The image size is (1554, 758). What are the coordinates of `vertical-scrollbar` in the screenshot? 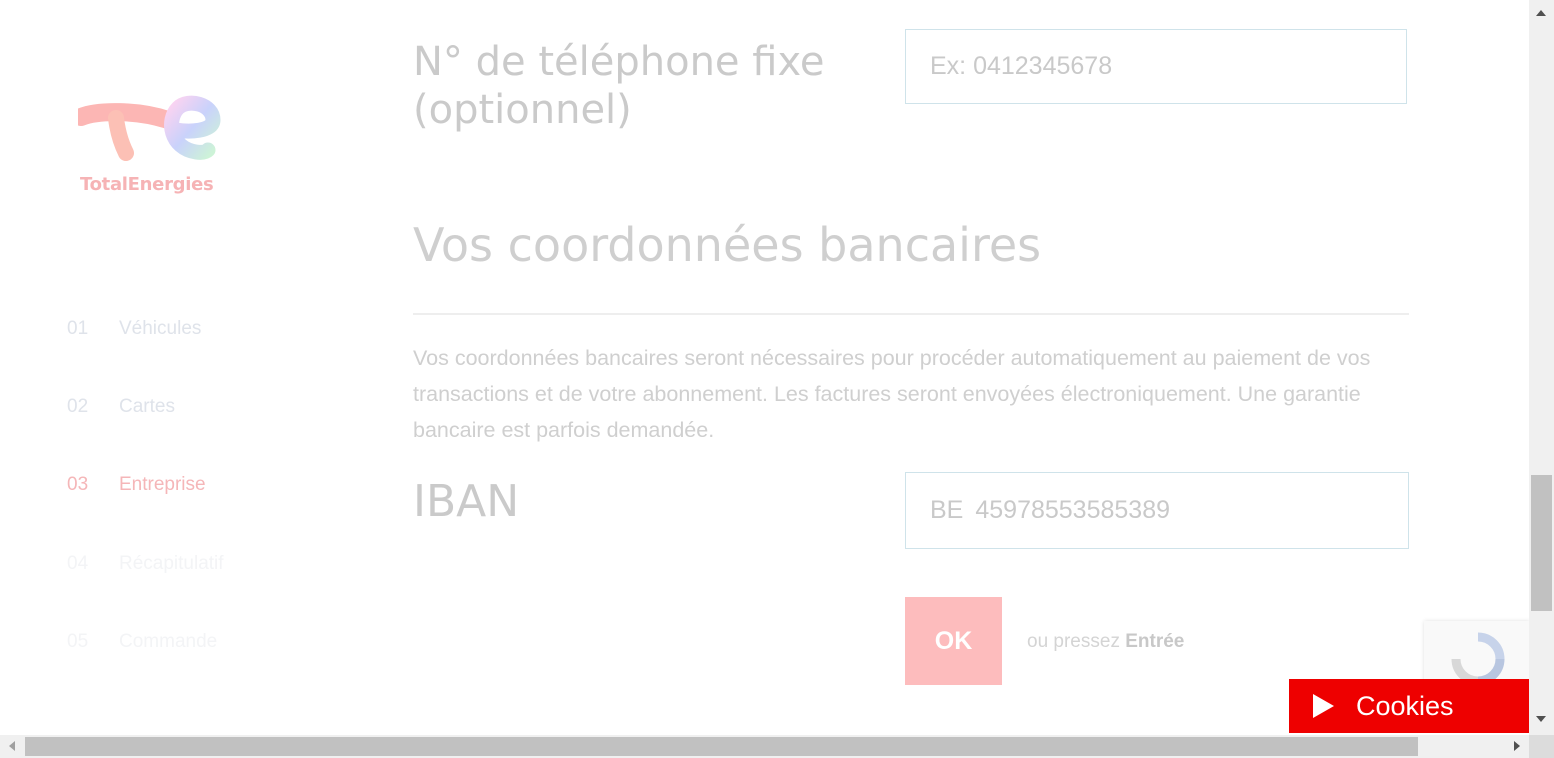 It's located at (1541, 367).